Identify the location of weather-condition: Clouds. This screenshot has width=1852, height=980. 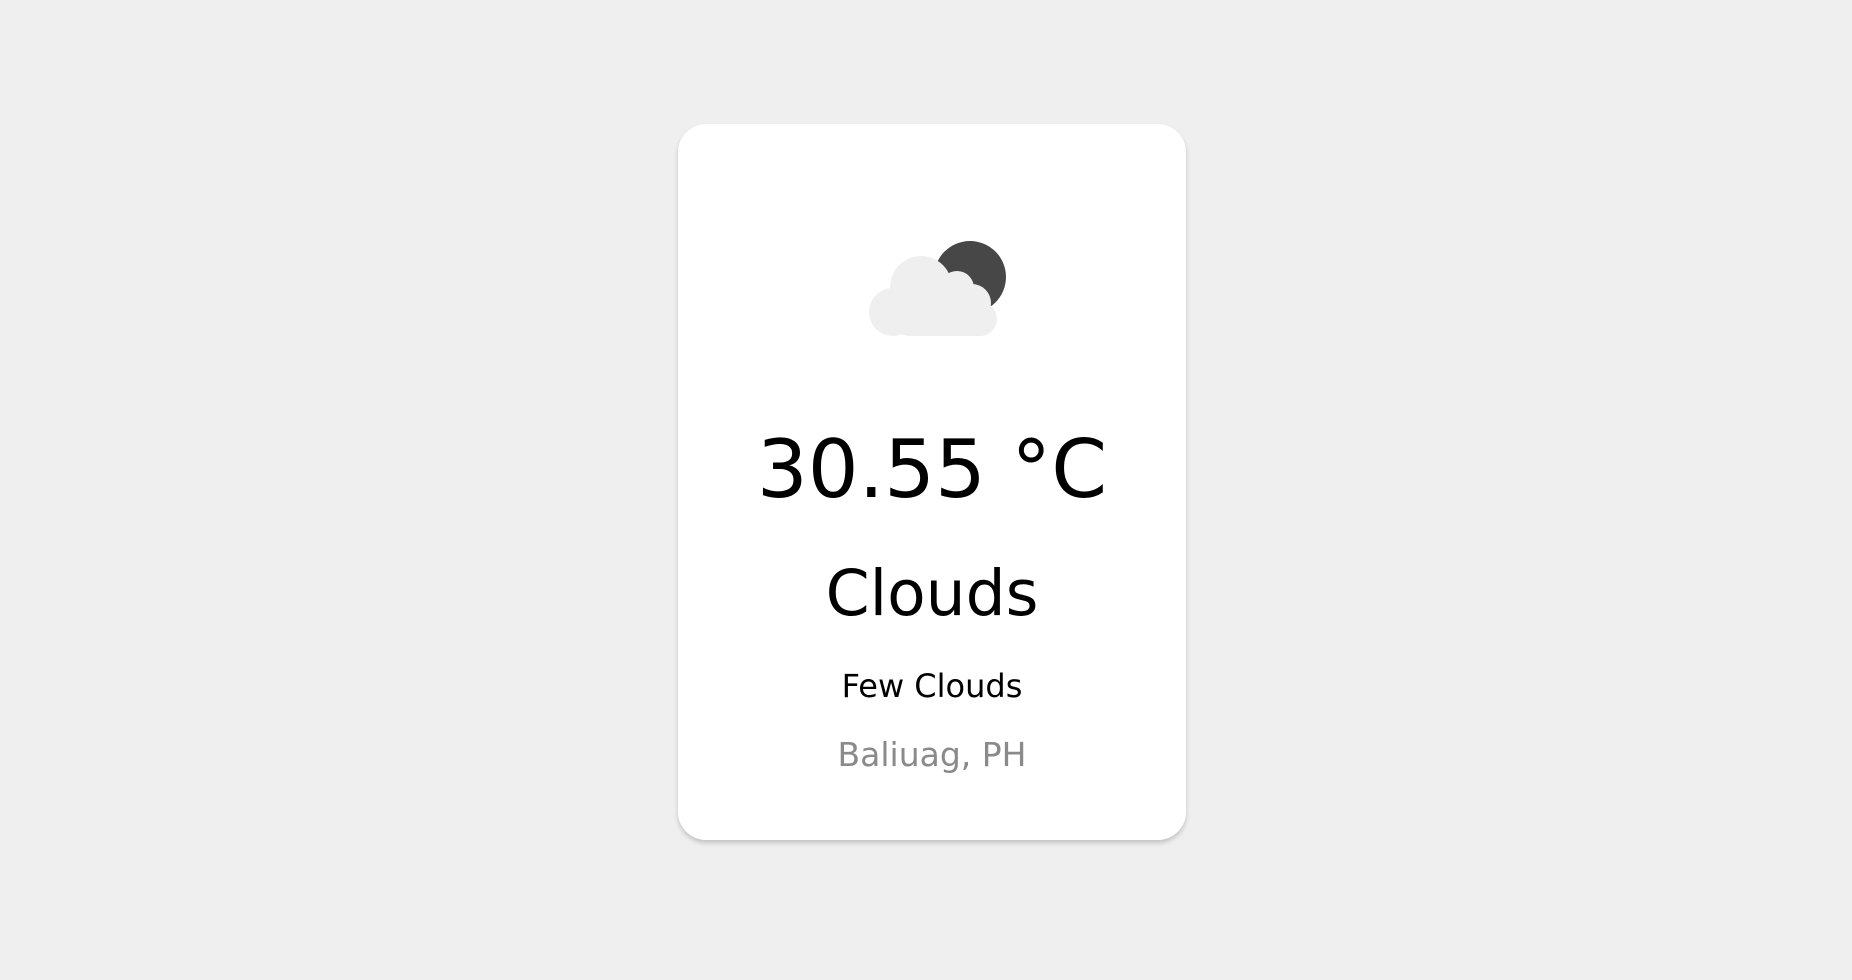
(932, 593).